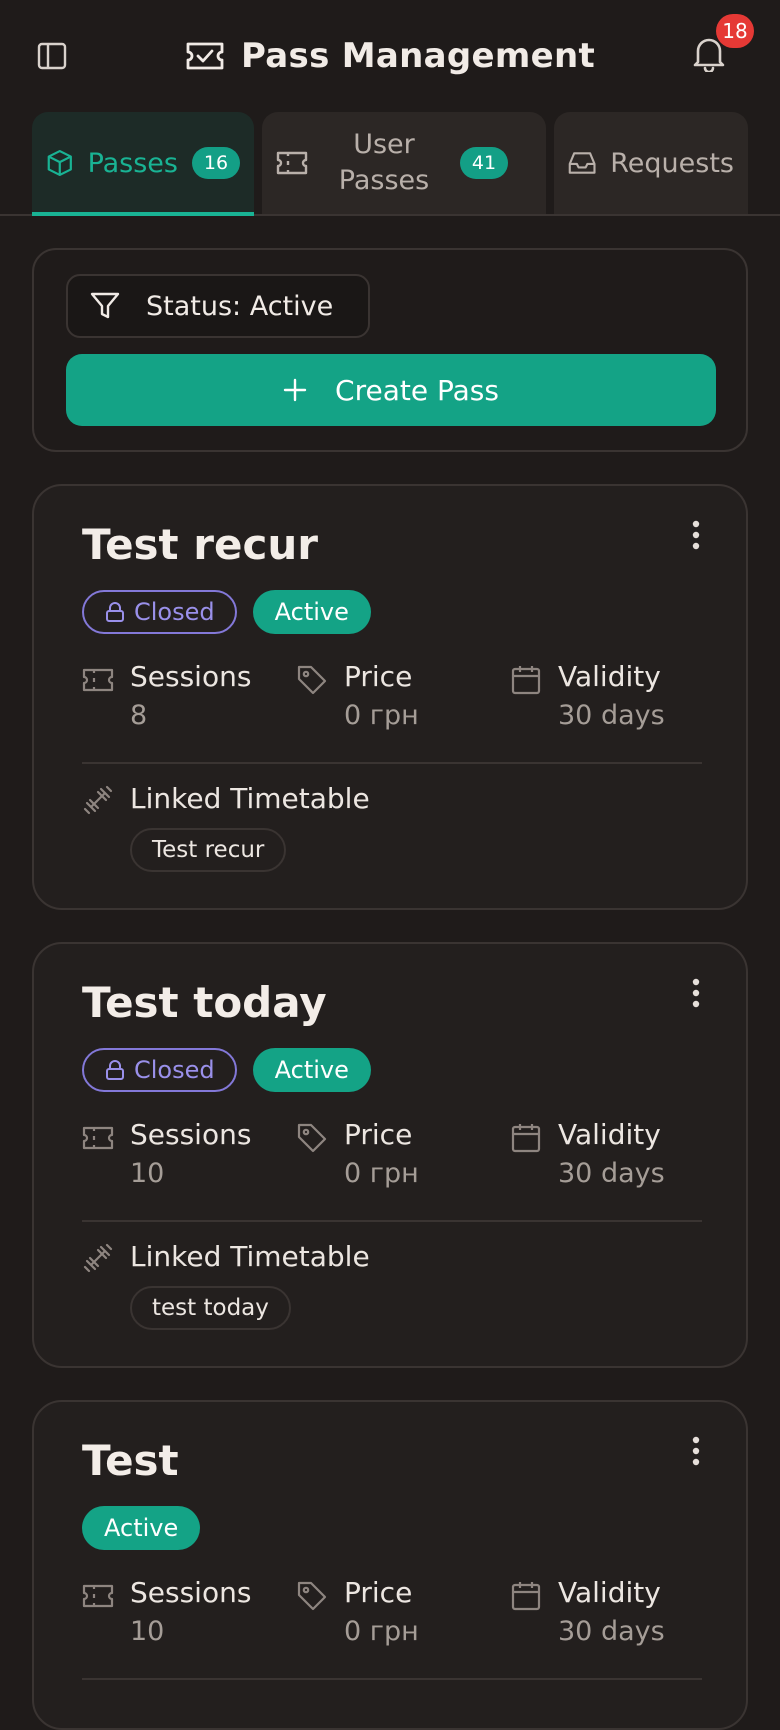  What do you see at coordinates (132, 163) in the screenshot?
I see `tab-passes-label: Passes` at bounding box center [132, 163].